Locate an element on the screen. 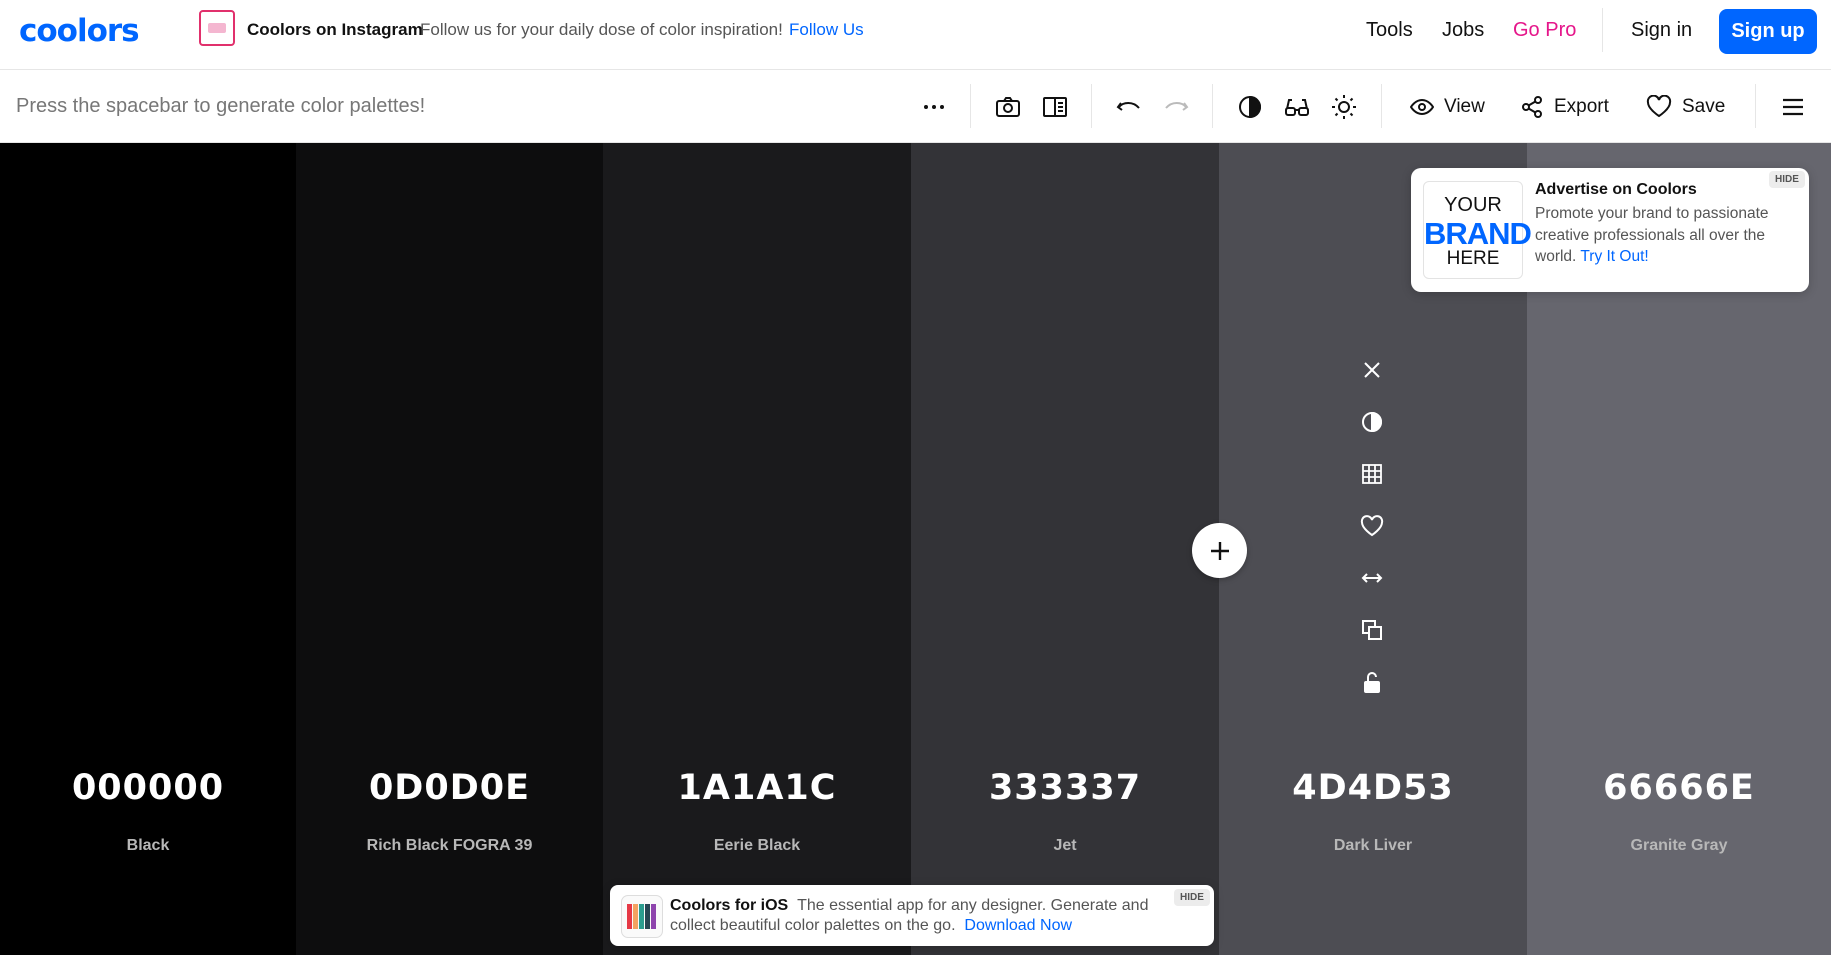  coolors-logo: coolors is located at coordinates (79, 31).